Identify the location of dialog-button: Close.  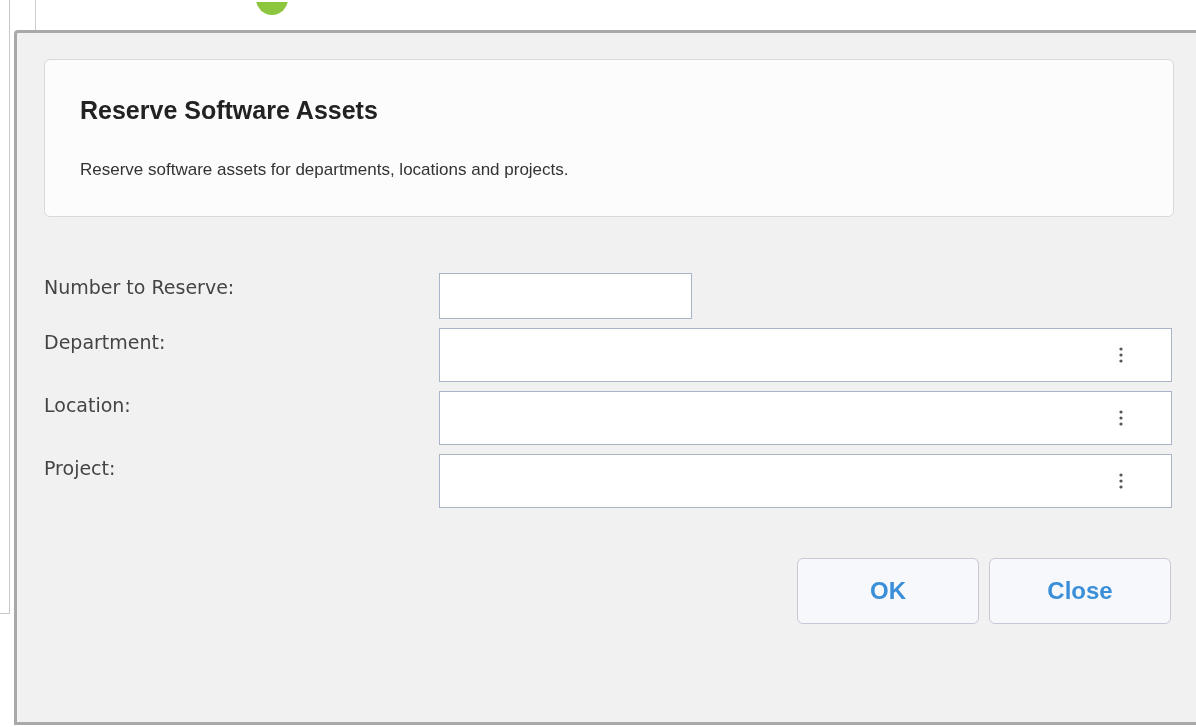
(1080, 591).